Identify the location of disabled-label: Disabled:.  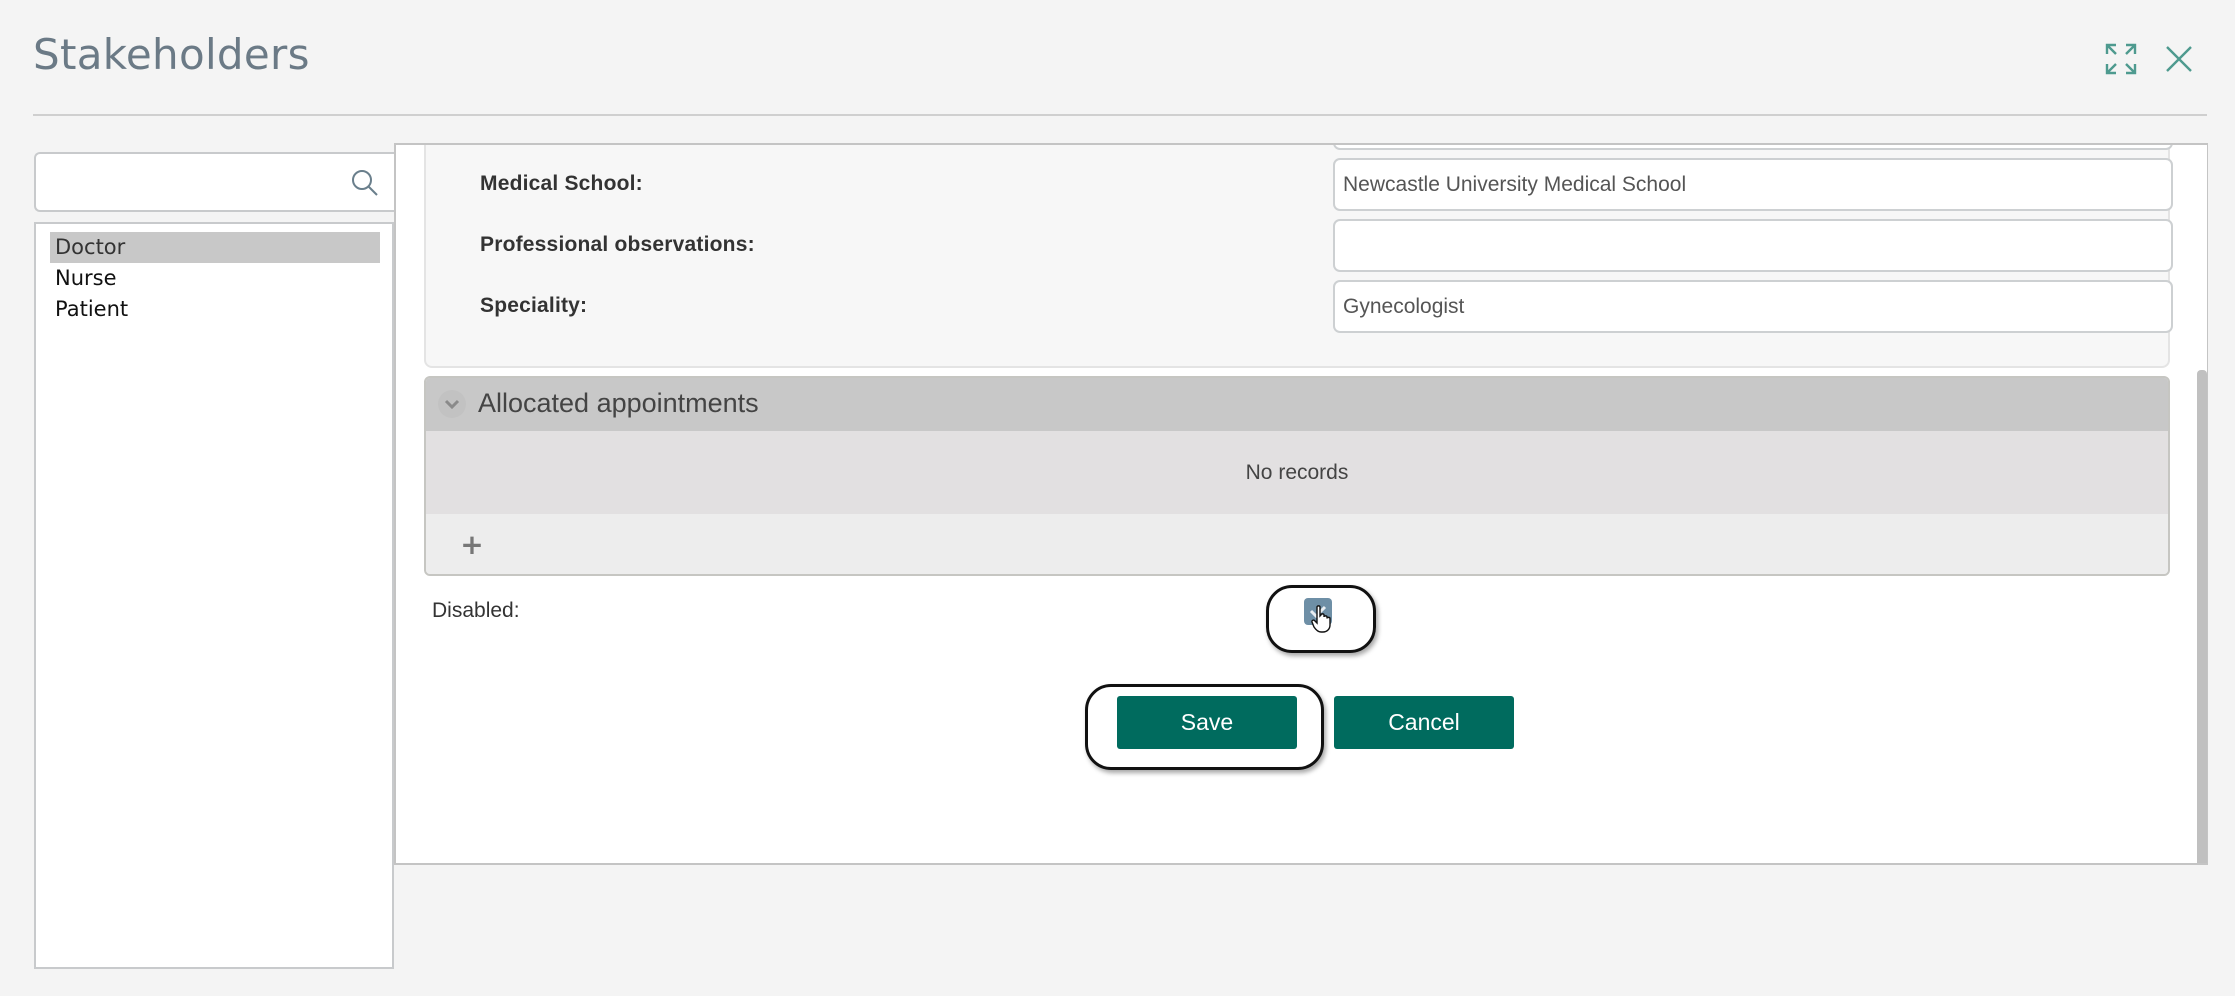
(476, 610).